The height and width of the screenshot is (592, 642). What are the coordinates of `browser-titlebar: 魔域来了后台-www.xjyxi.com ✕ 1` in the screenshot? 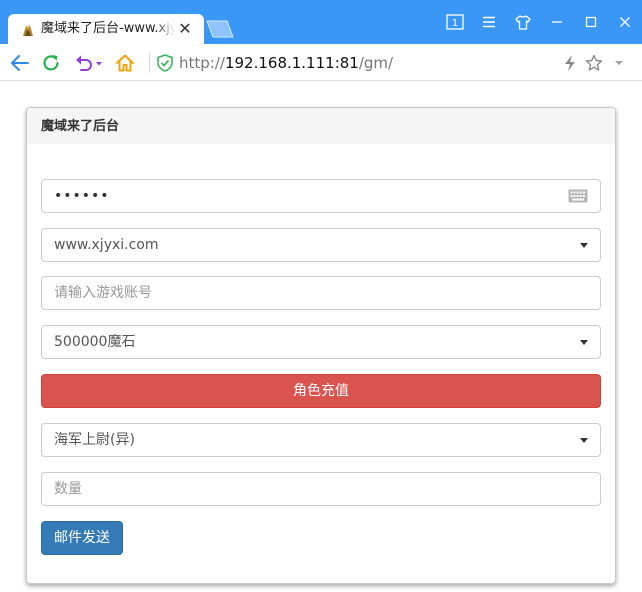 It's located at (321, 22).